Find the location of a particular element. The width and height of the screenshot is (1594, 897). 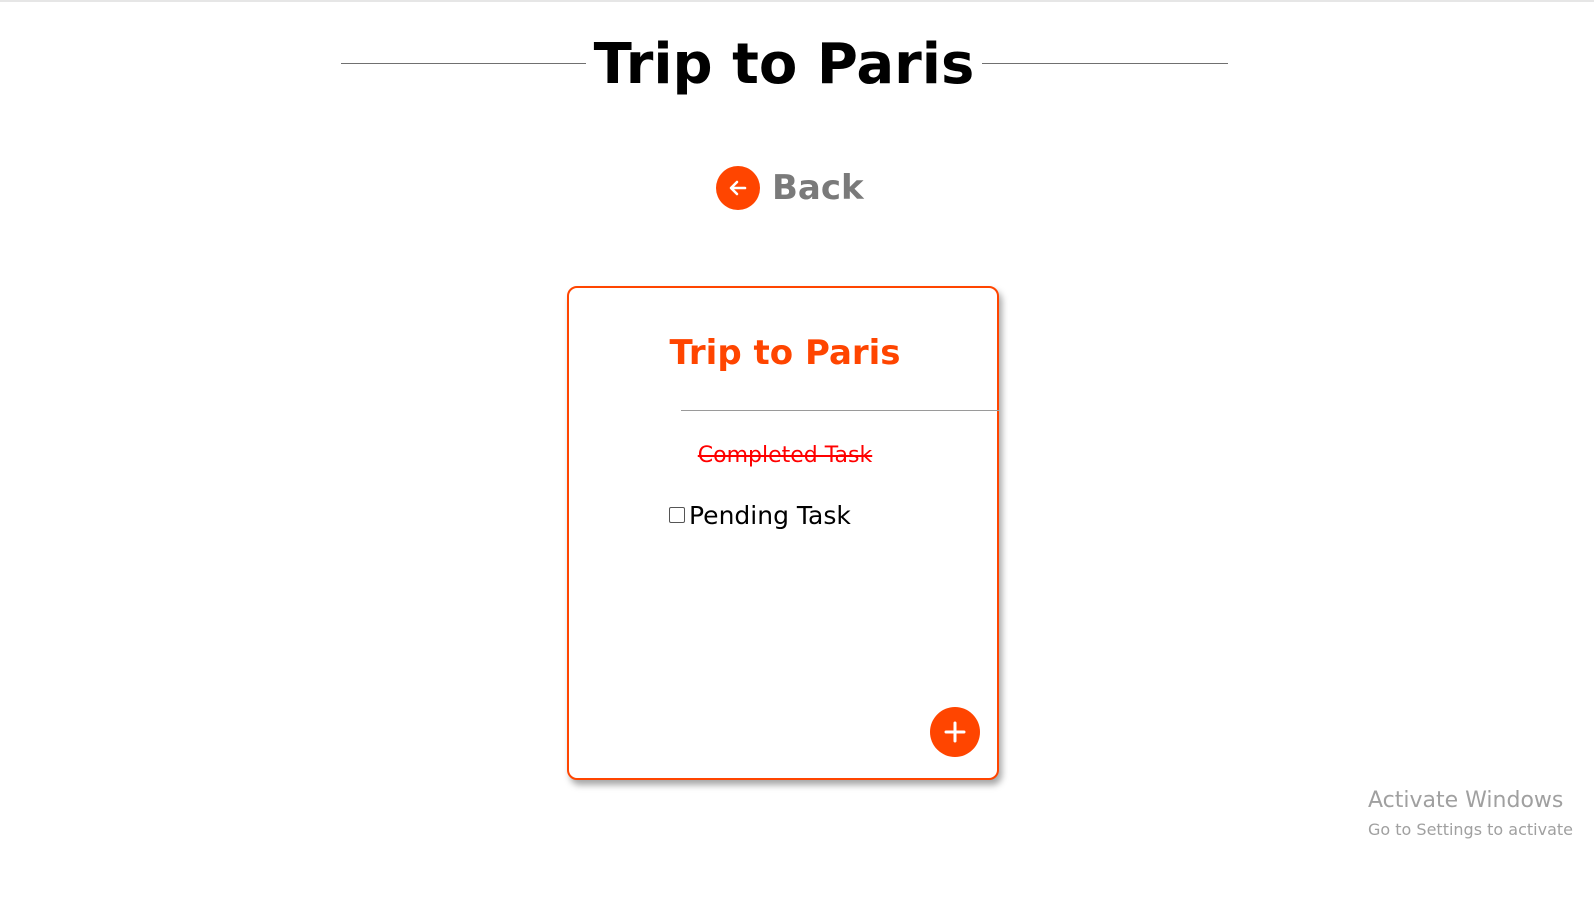

card-divider is located at coordinates (840, 410).